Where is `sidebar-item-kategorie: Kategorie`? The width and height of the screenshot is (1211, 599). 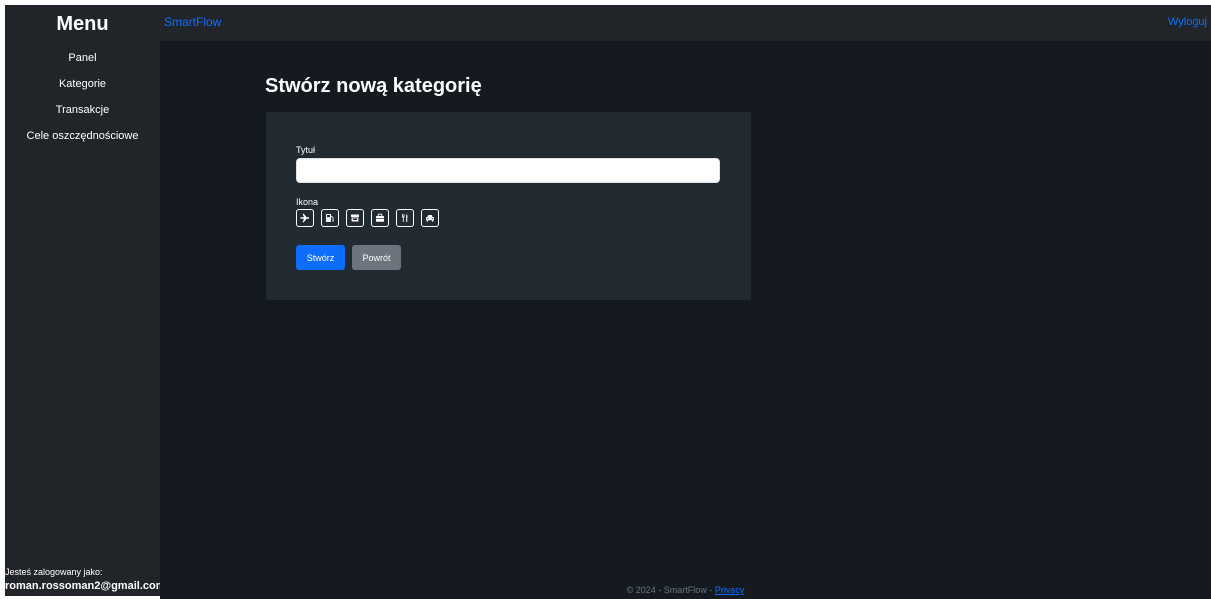
sidebar-item-kategorie: Kategorie is located at coordinates (82, 88).